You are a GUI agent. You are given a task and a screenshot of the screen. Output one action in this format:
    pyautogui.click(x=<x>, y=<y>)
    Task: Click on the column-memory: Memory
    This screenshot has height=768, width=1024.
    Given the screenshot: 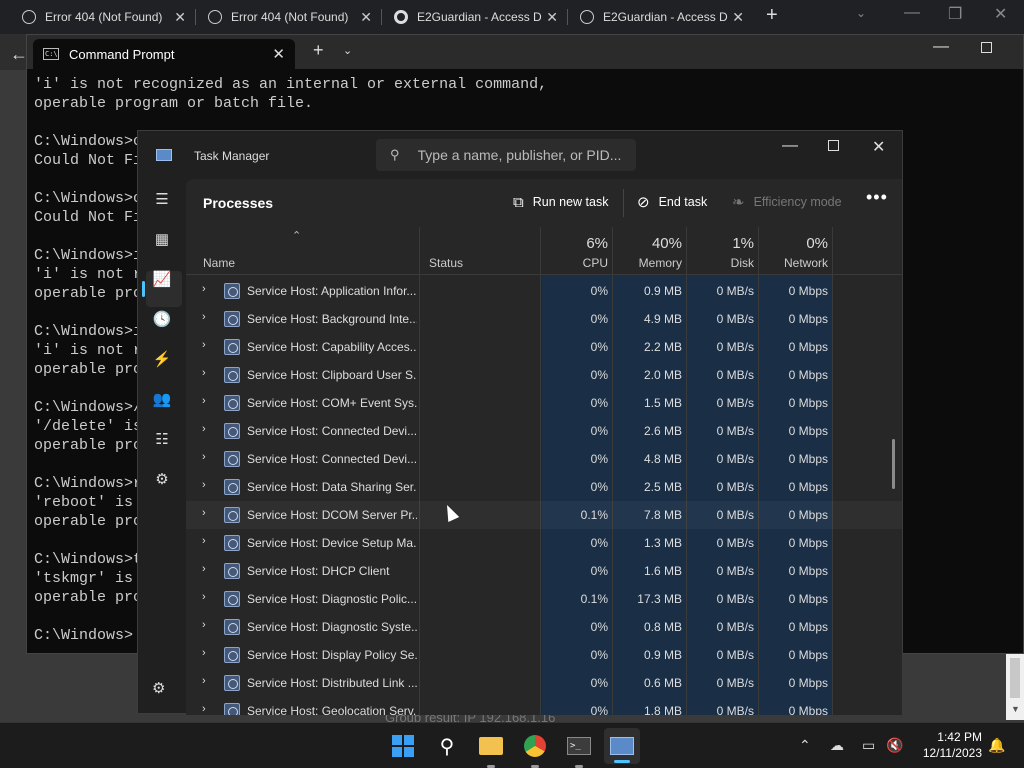 What is the action you would take?
    pyautogui.click(x=652, y=263)
    